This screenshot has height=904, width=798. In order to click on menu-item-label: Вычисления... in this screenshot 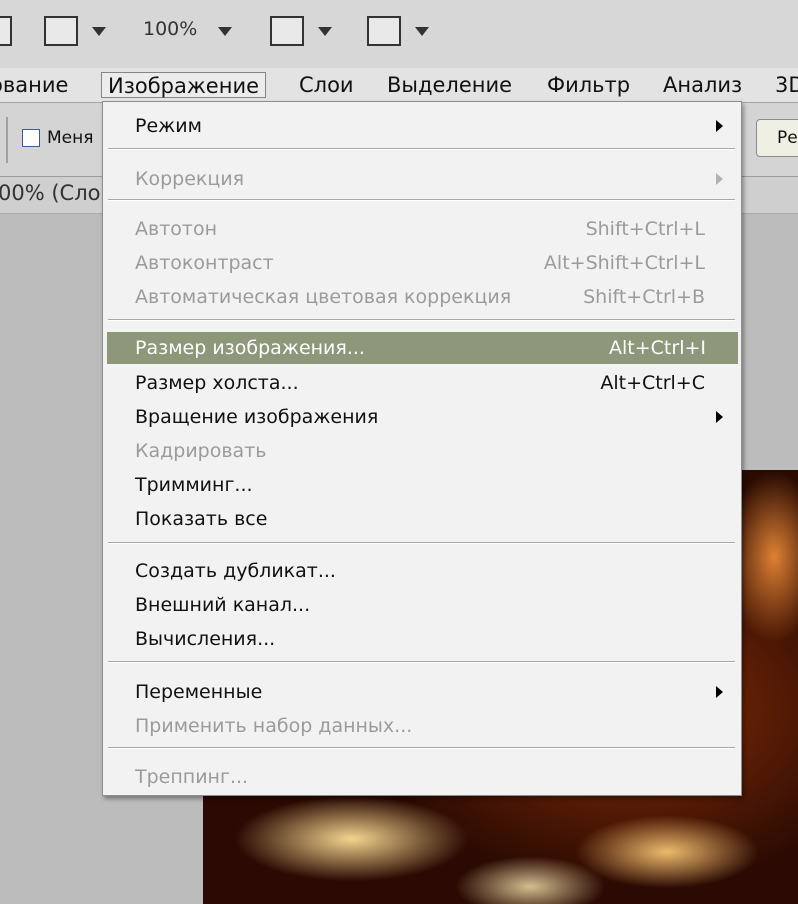, I will do `click(205, 639)`.